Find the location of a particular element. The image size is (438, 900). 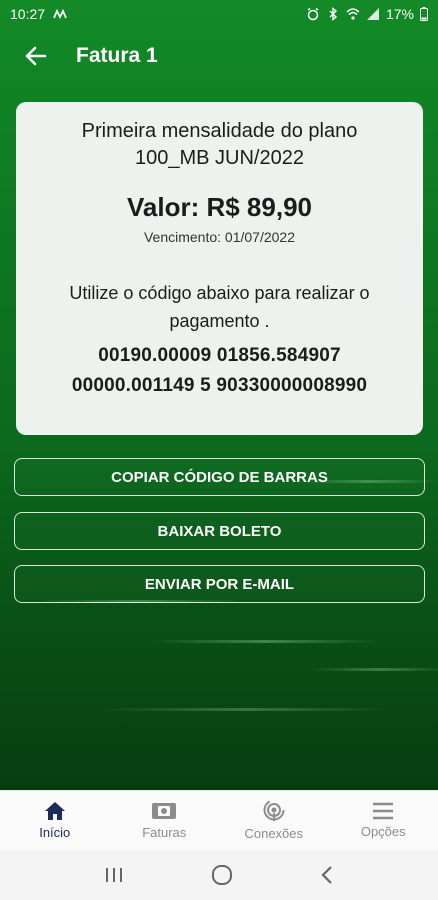

nav-label-opcoes: Opções is located at coordinates (383, 831).